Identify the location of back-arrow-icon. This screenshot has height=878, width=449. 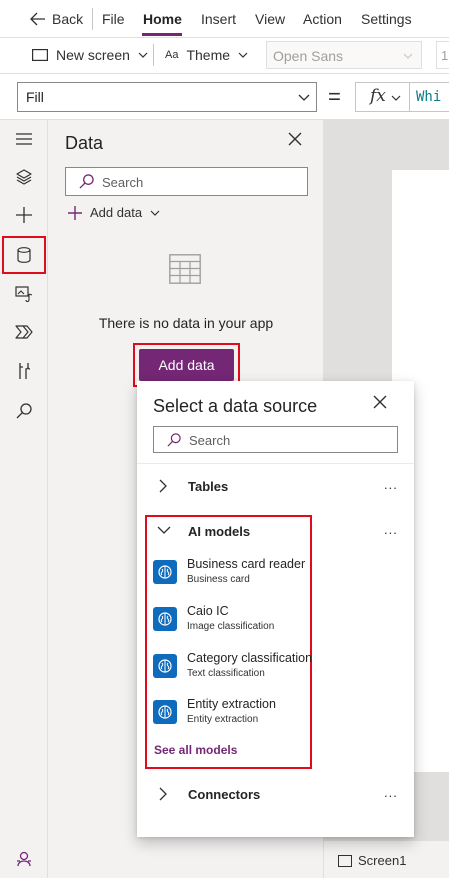
(37, 19).